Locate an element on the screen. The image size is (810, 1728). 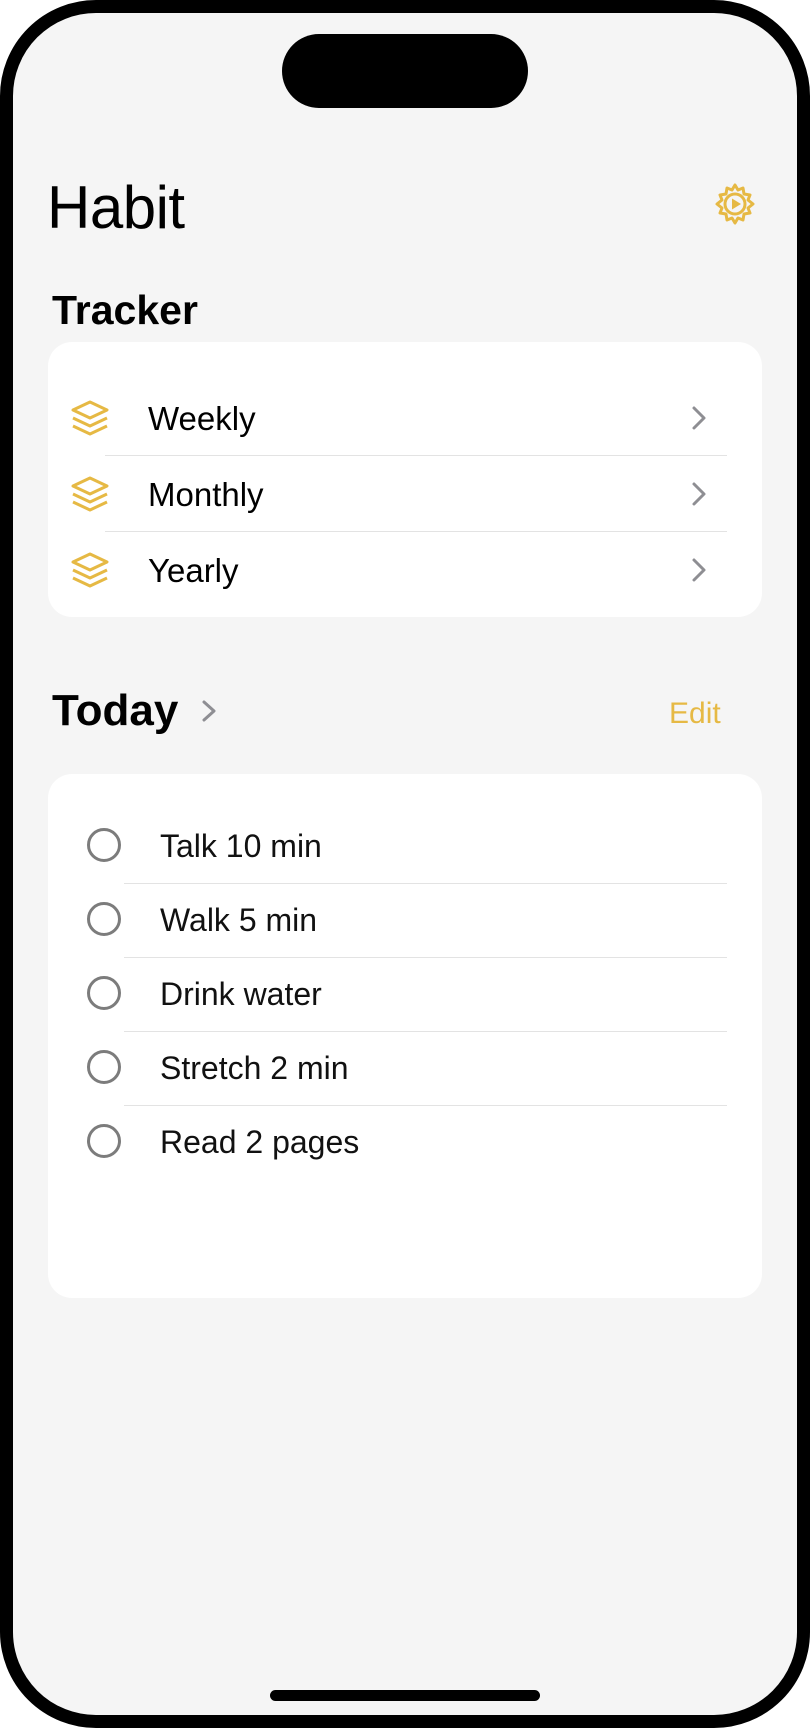
habit-row: Walk 5 min is located at coordinates (405, 921).